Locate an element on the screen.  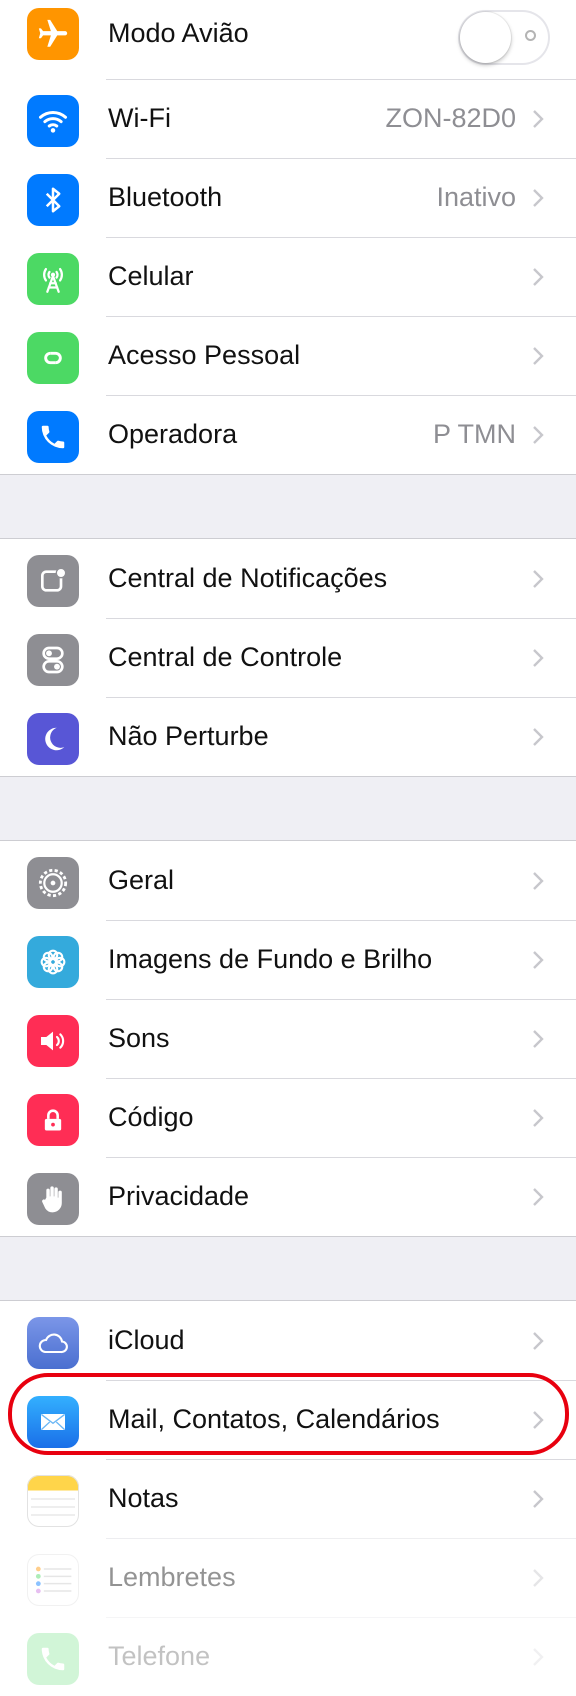
wifi-icon is located at coordinates (53, 121).